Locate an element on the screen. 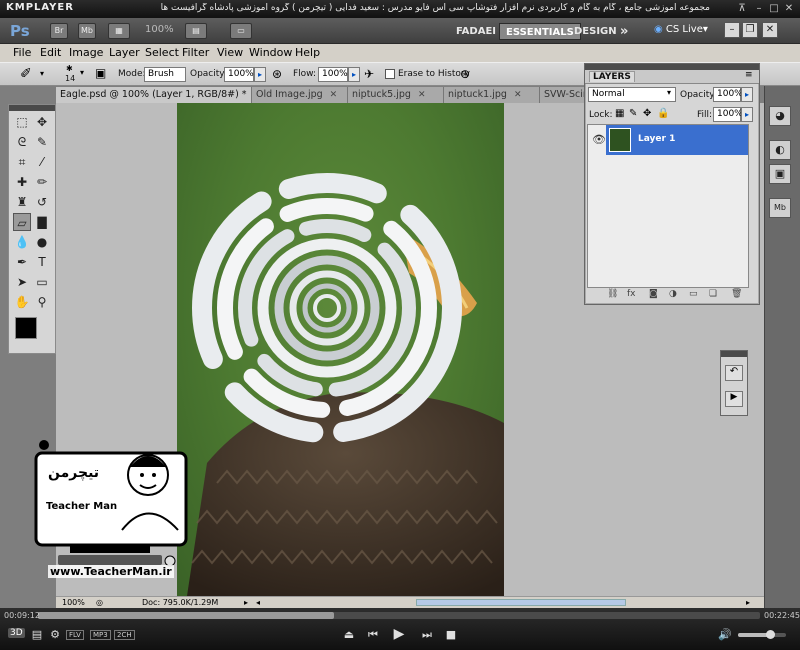 This screenshot has height=650, width=800. mini-panel-header is located at coordinates (734, 354).